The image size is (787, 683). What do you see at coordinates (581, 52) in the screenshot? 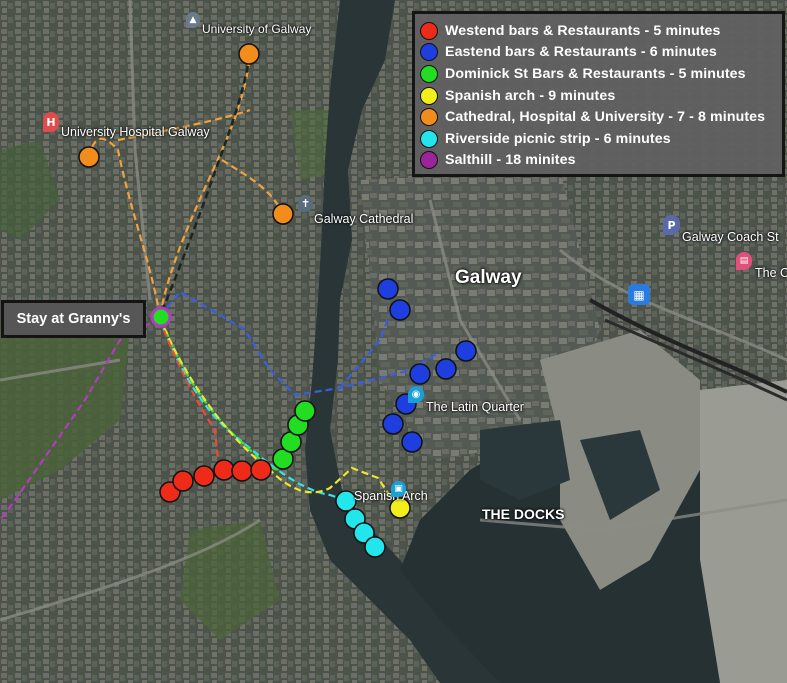
I see `legend-item-label: Eastend bars & Restaurants - 6 minutes` at bounding box center [581, 52].